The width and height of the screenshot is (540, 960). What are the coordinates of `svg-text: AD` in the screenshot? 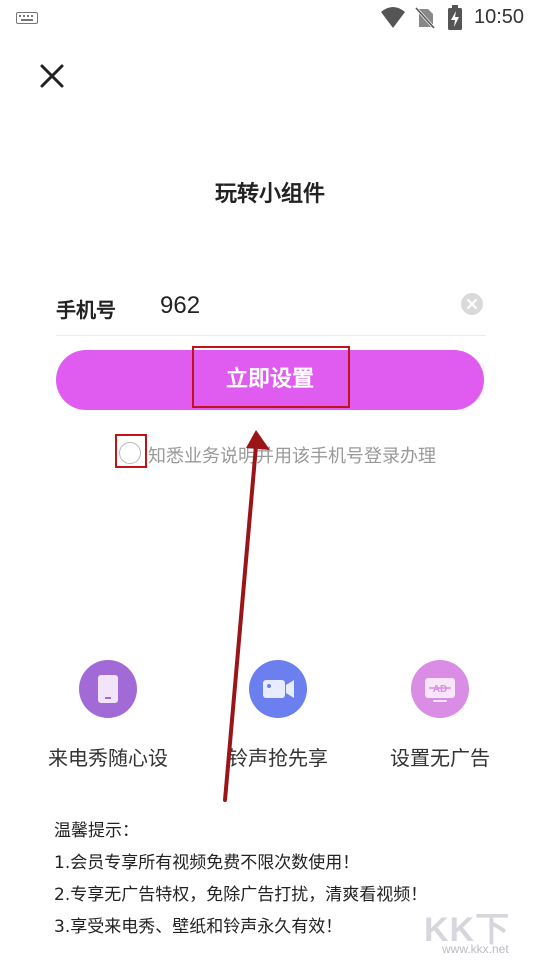 It's located at (440, 689).